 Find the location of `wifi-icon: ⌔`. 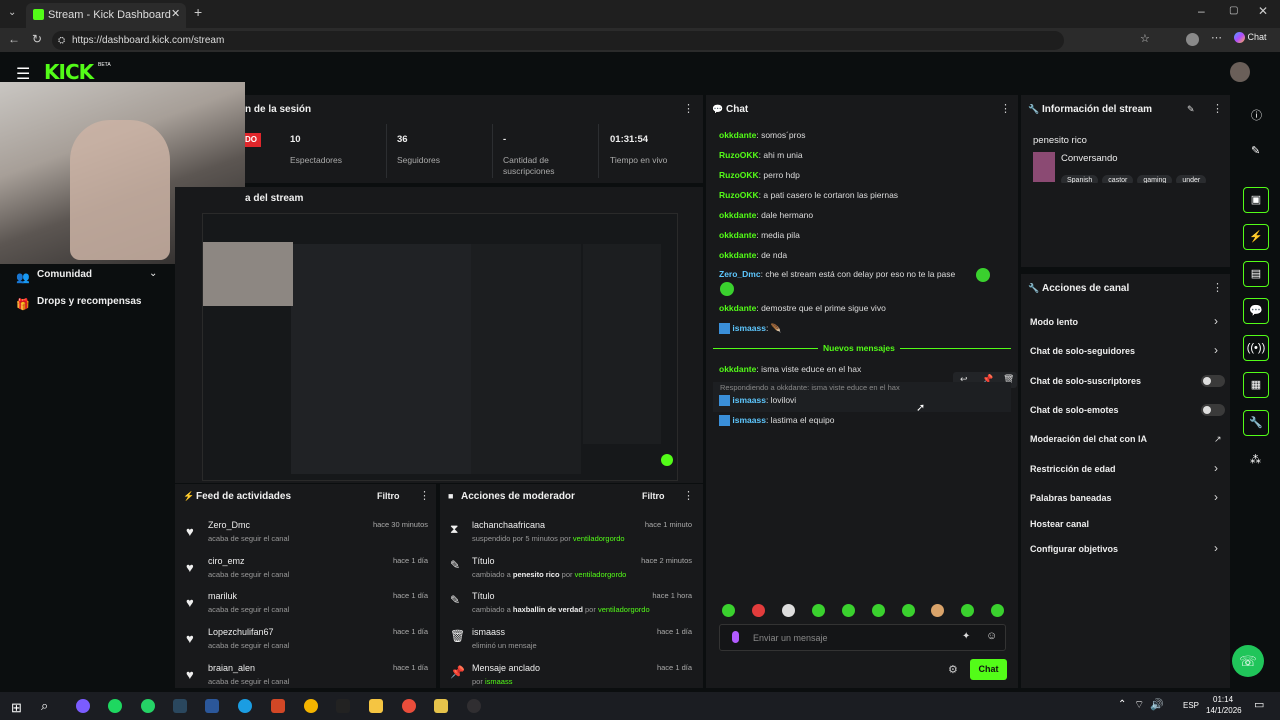

wifi-icon: ⌔ is located at coordinates (1139, 705).